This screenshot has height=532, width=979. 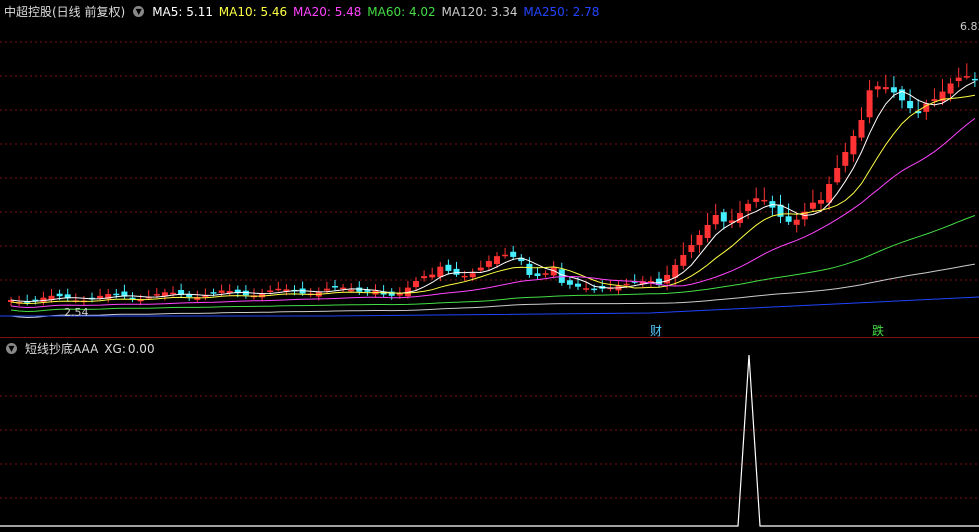 What do you see at coordinates (76, 312) in the screenshot?
I see `price-low-label: 2.54` at bounding box center [76, 312].